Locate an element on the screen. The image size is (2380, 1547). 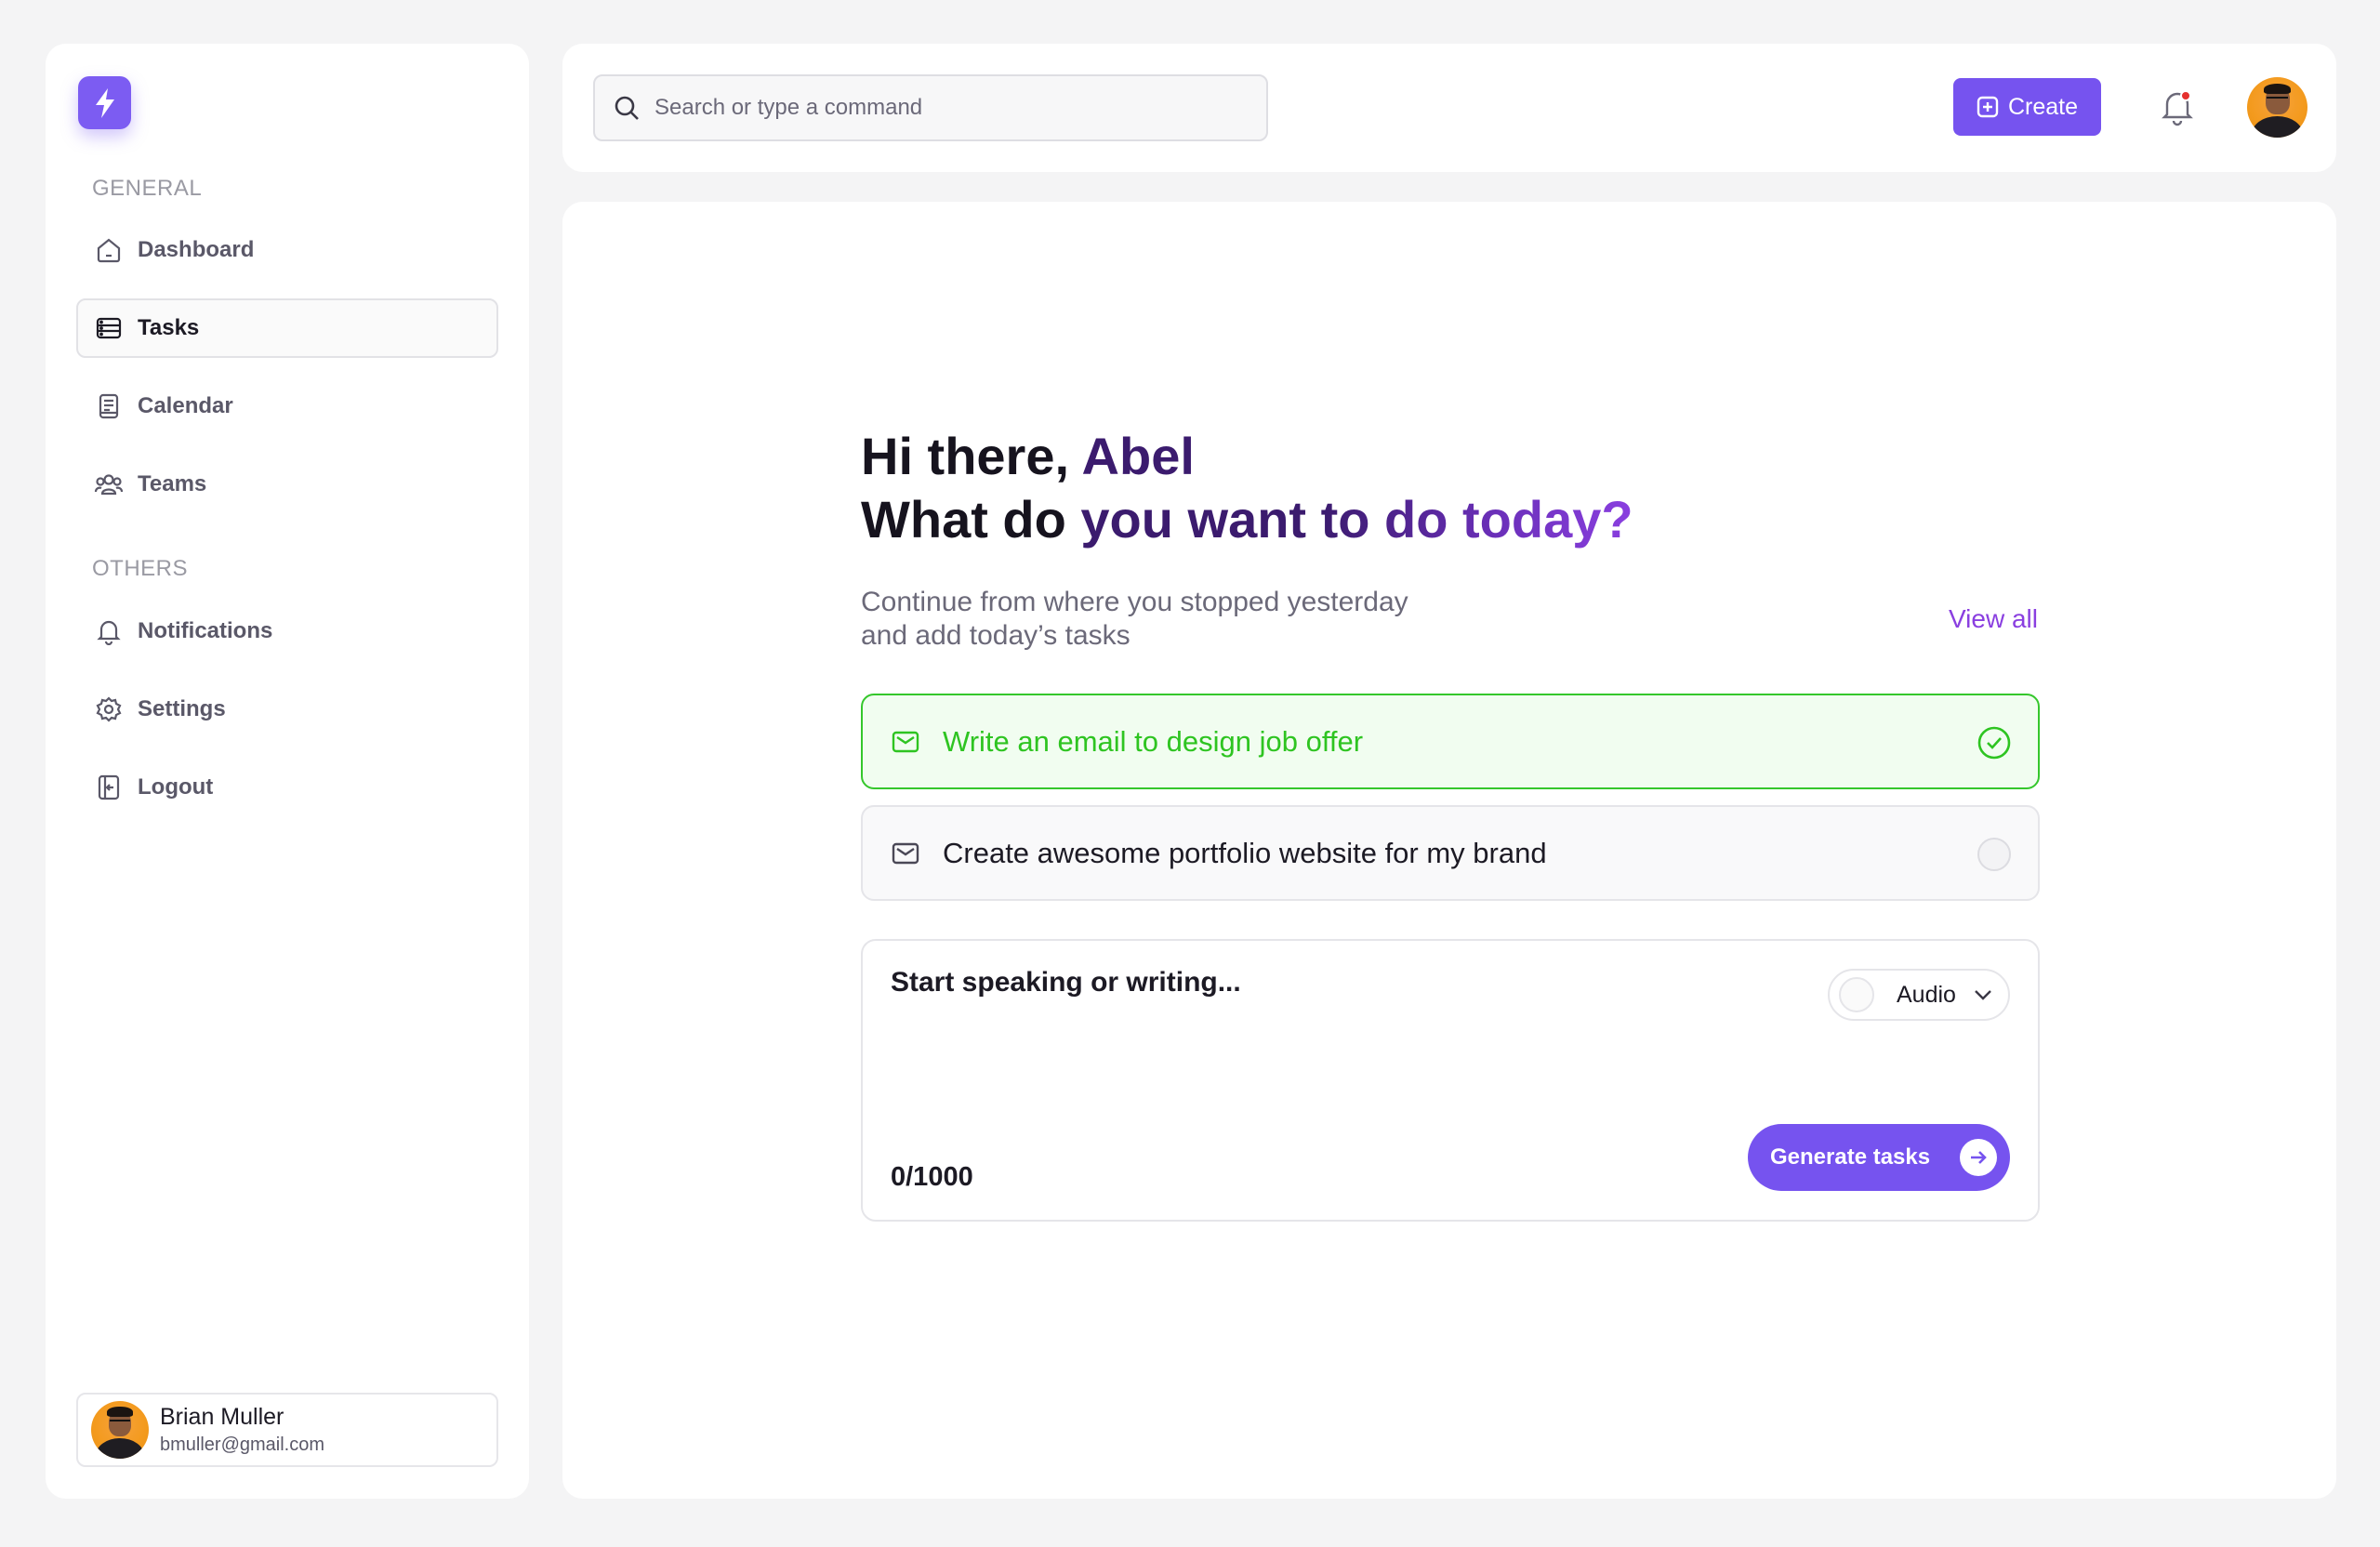
subtitle-line2: and add today’s tasks is located at coordinates (995, 635).